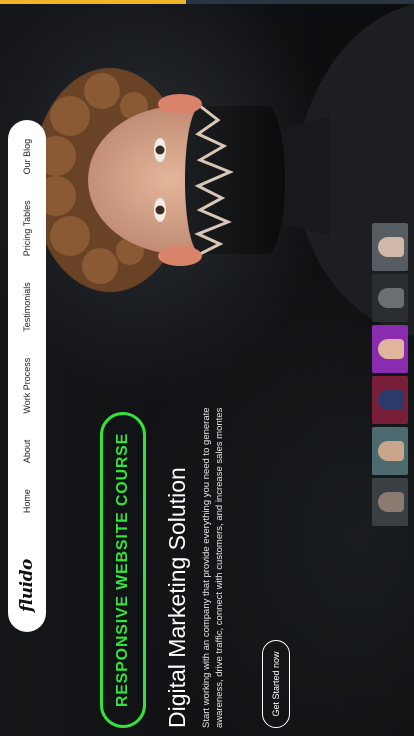  What do you see at coordinates (27, 585) in the screenshot?
I see `brand-logo: fluido` at bounding box center [27, 585].